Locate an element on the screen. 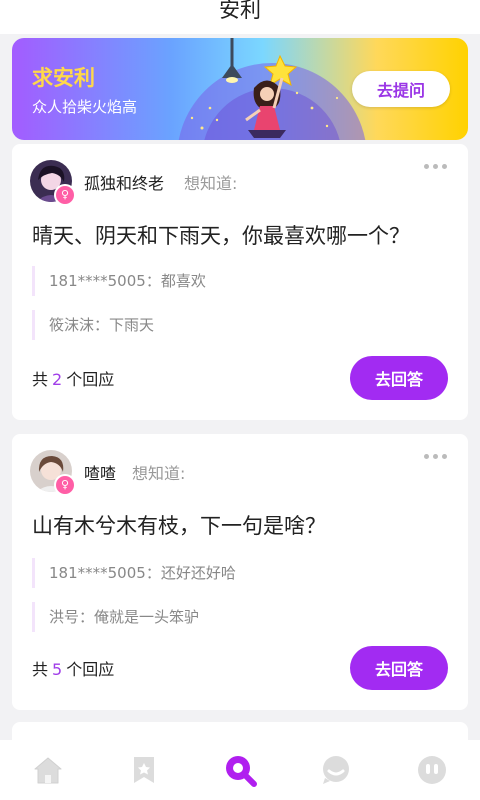  question-text: 晴天、阴天和下雨天，你最喜欢哪一个？ is located at coordinates (221, 235).